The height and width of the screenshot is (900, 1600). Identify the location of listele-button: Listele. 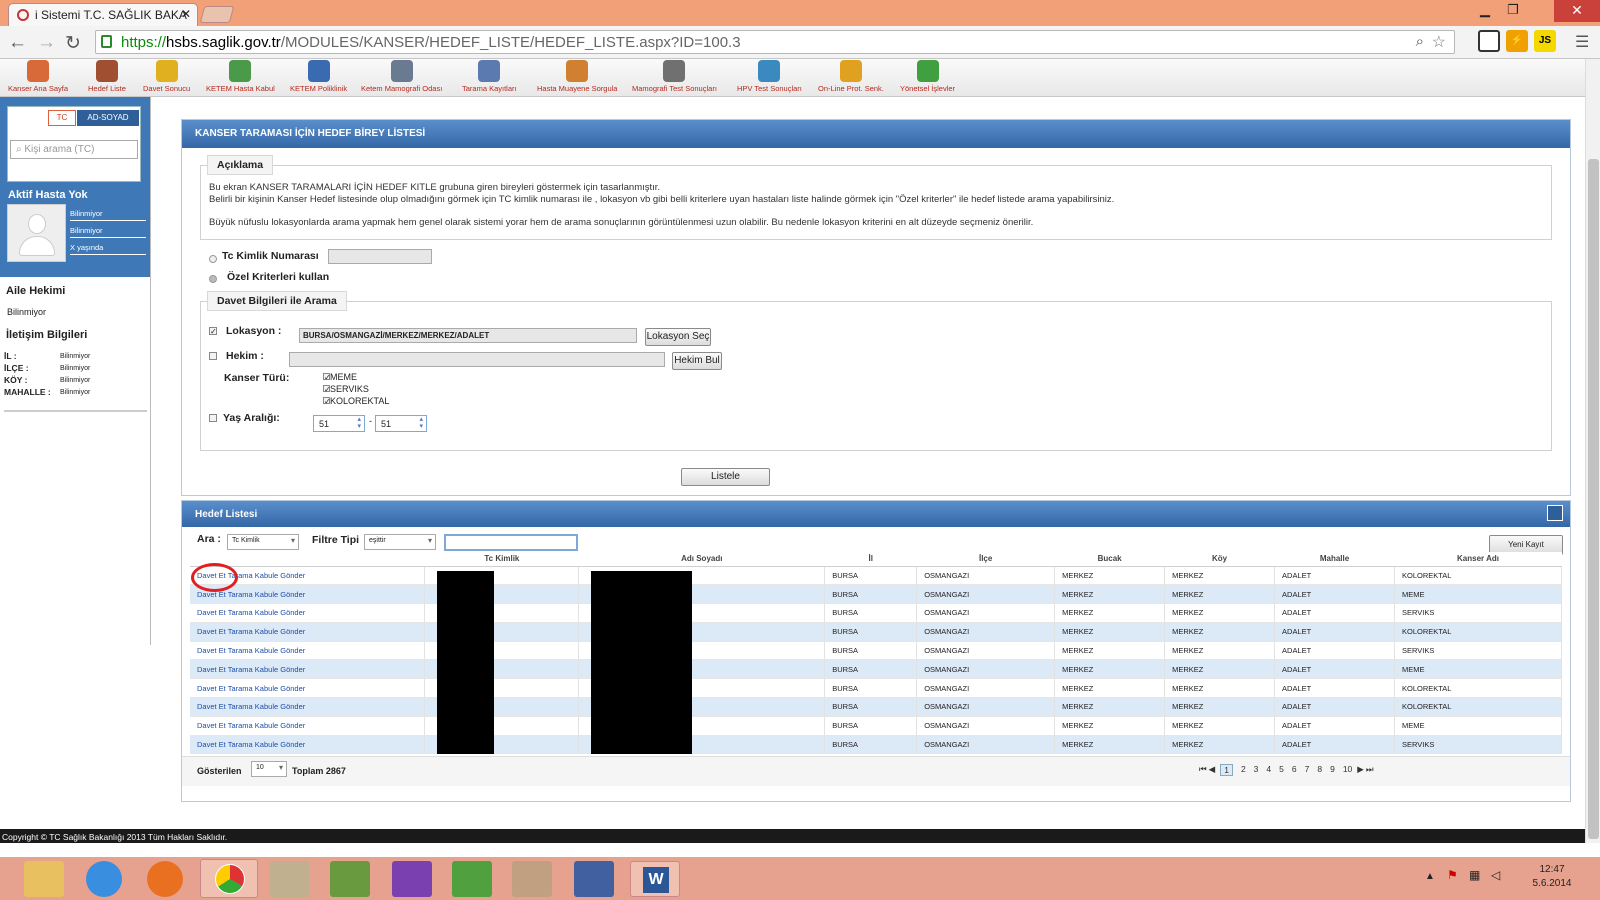
(725, 477).